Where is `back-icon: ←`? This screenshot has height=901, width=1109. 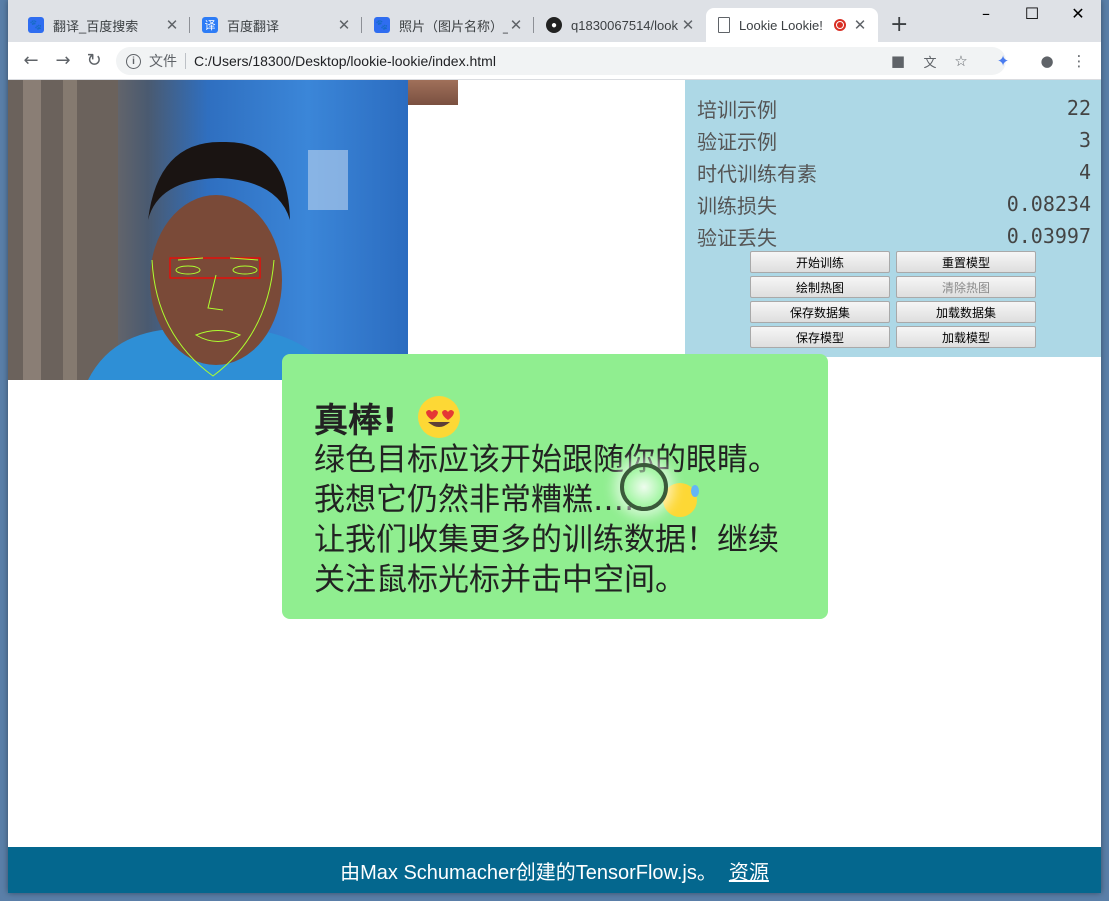
back-icon: ← is located at coordinates (31, 60).